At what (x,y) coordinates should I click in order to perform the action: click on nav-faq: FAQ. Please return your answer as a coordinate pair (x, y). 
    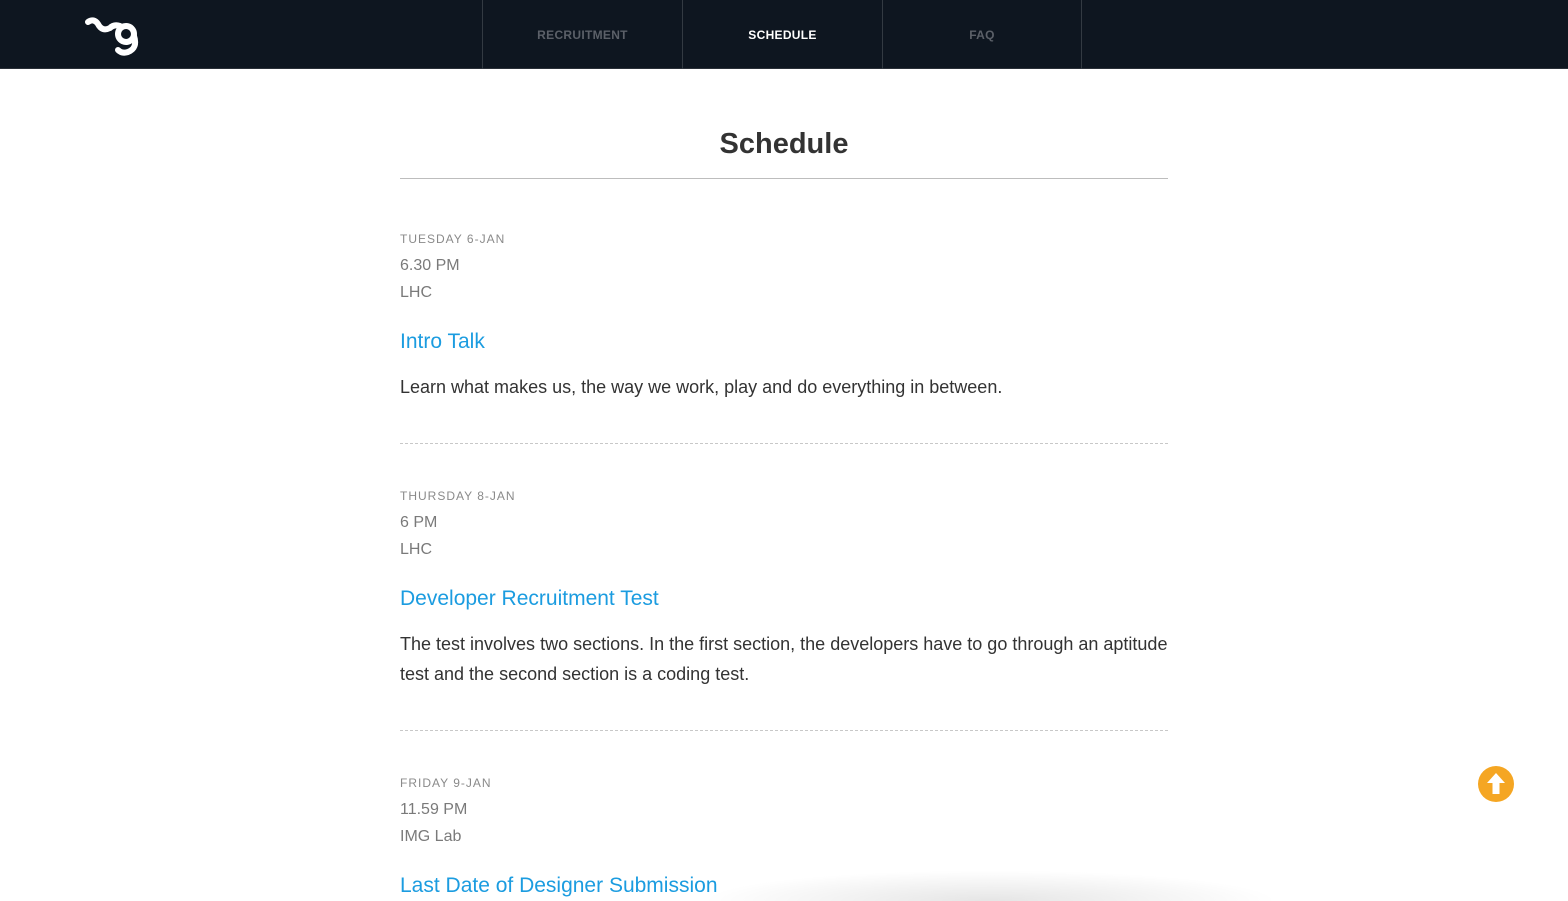
    Looking at the image, I should click on (982, 34).